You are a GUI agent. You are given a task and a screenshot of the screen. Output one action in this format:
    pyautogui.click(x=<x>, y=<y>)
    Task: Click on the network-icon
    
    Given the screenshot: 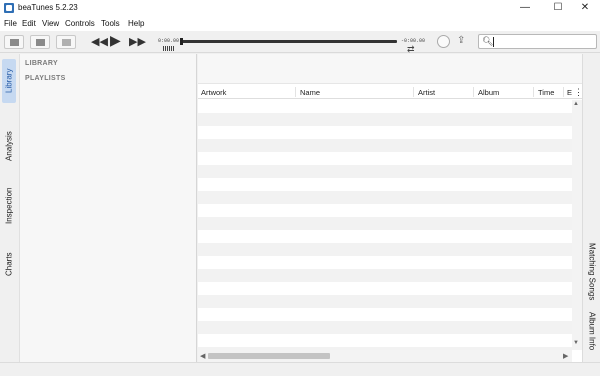 What is the action you would take?
    pyautogui.click(x=66, y=42)
    